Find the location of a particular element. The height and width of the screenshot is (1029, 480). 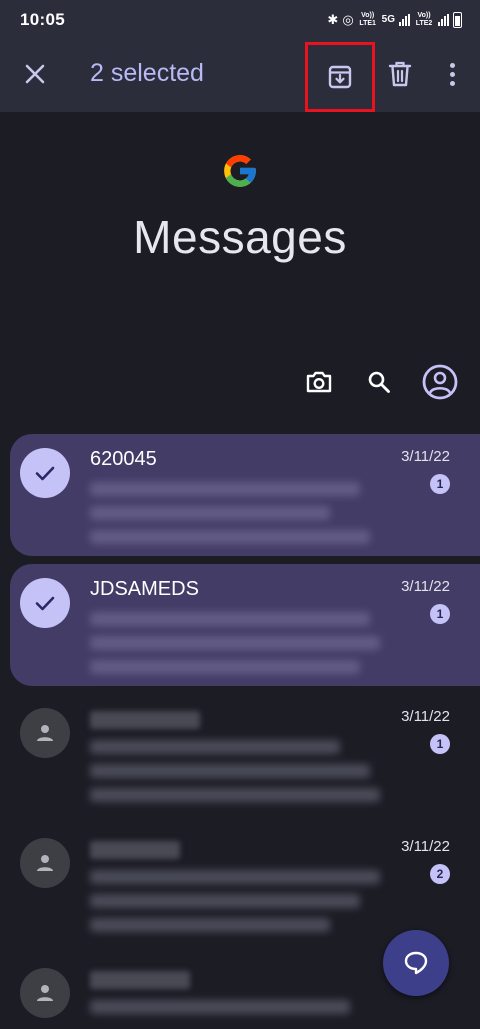

conversation-row: 620045 3/11/22 1 is located at coordinates (245, 495).